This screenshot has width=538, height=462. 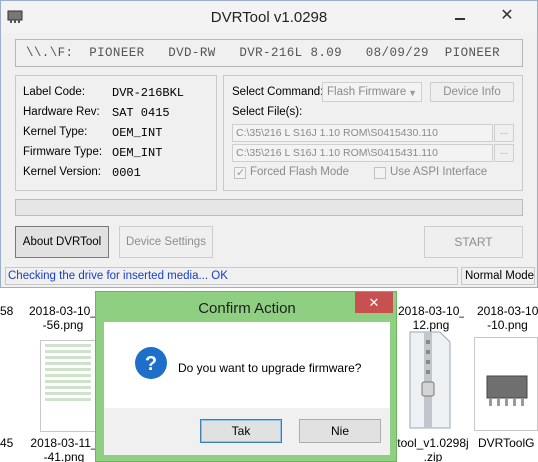 I want to click on app-file-thumbnail, so click(x=506, y=384).